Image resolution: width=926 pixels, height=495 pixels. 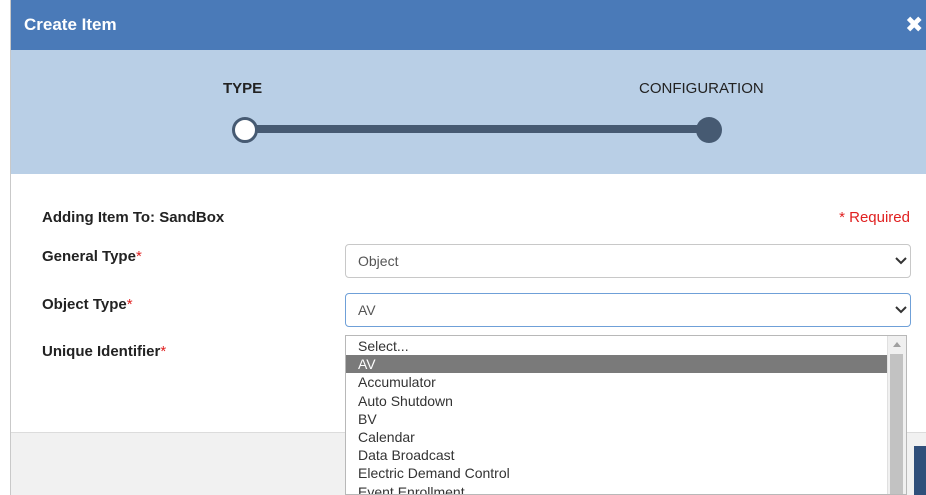 I want to click on step-configuration-marker, so click(x=709, y=130).